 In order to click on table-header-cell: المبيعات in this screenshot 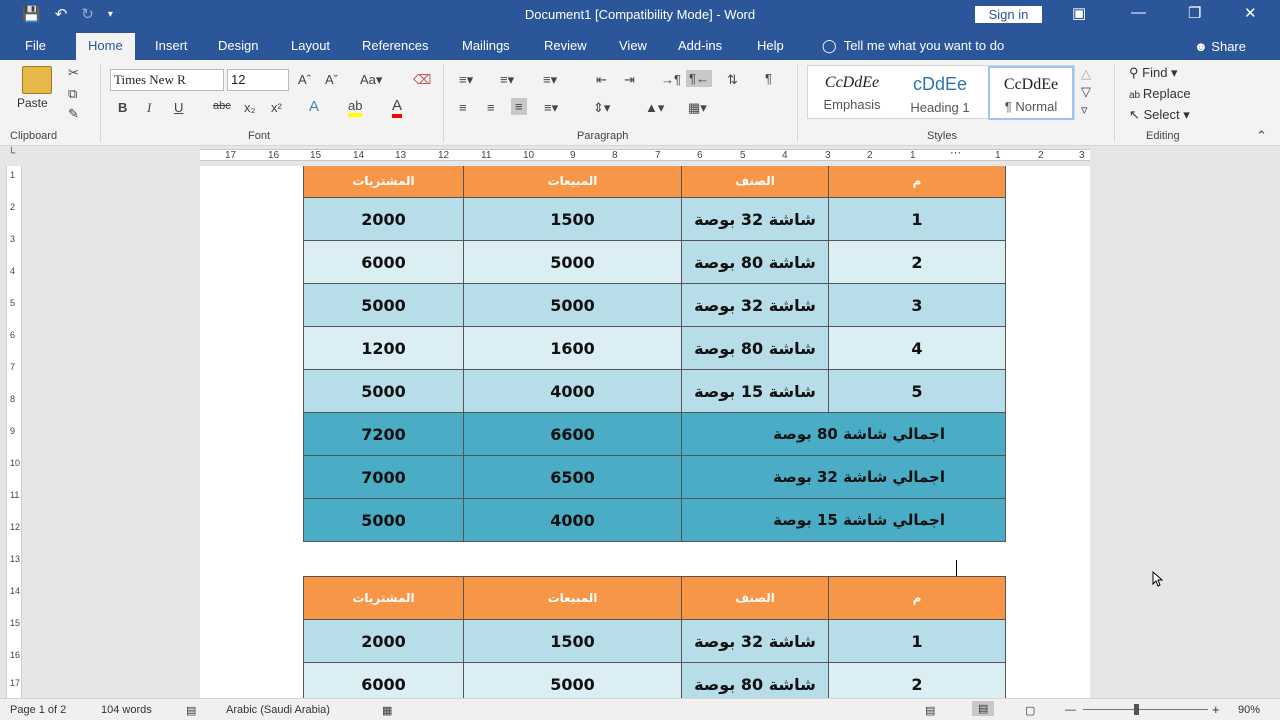, I will do `click(572, 598)`.